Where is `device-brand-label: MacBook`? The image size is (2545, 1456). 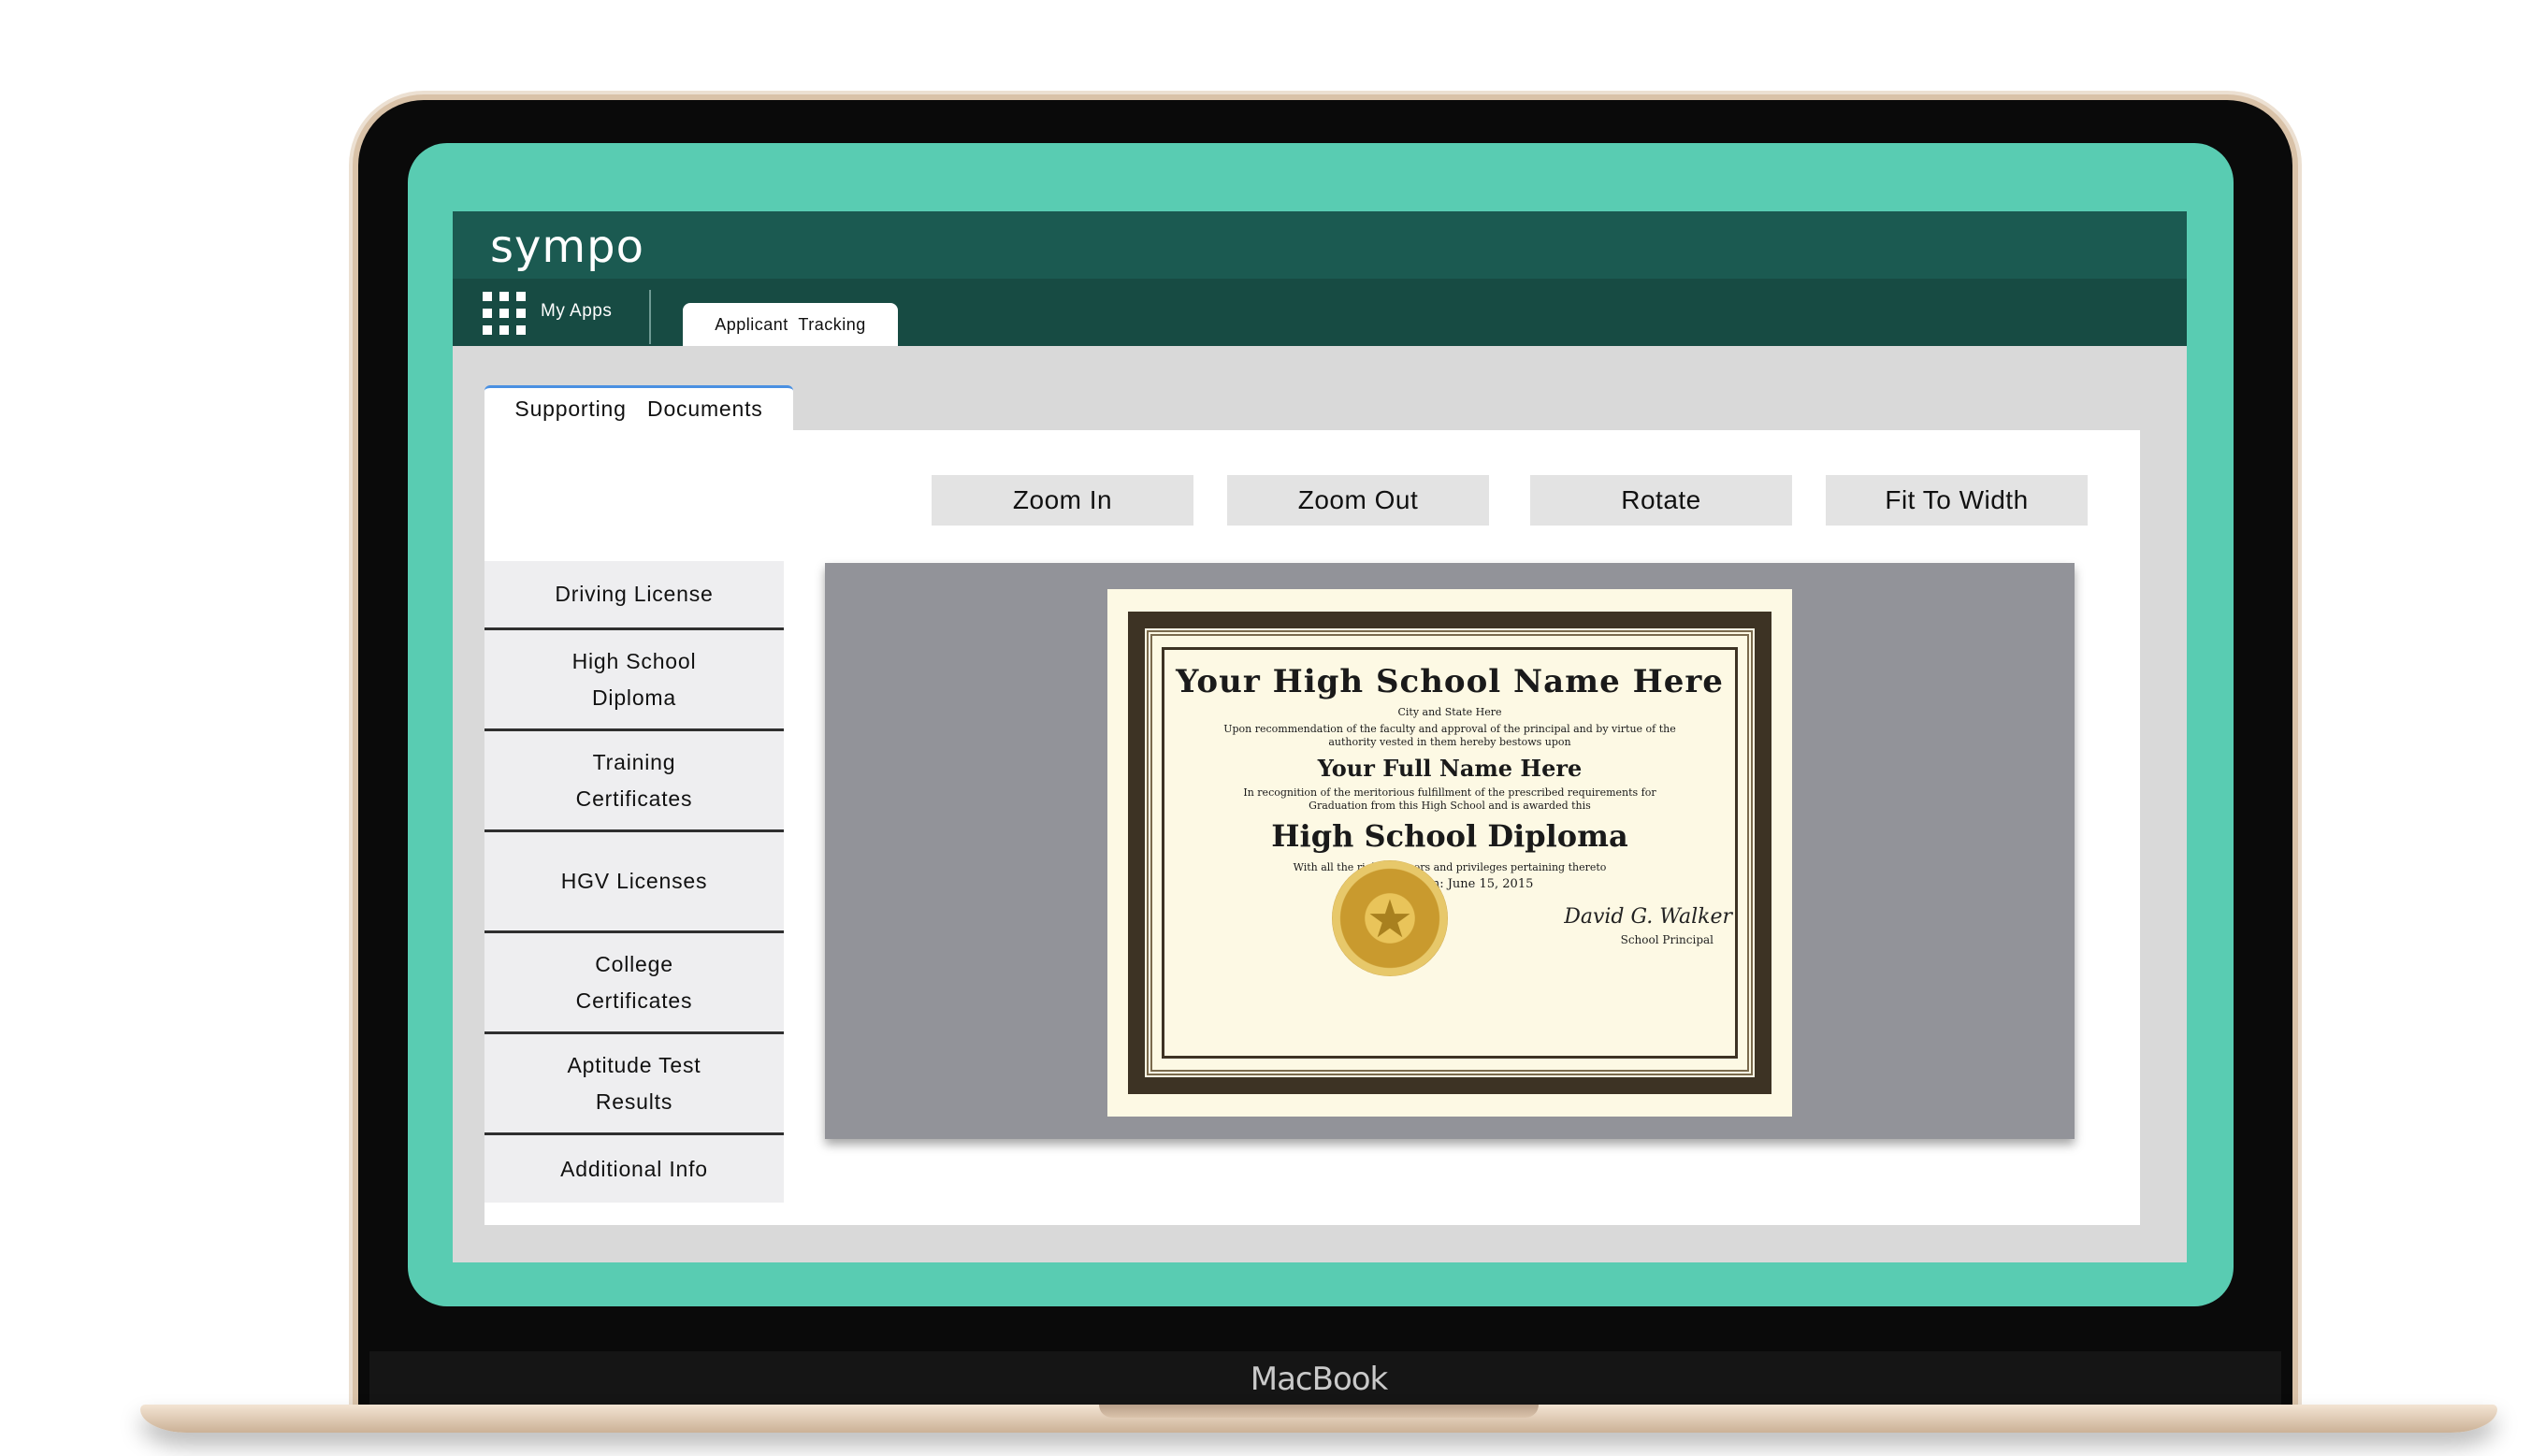 device-brand-label: MacBook is located at coordinates (1319, 1379).